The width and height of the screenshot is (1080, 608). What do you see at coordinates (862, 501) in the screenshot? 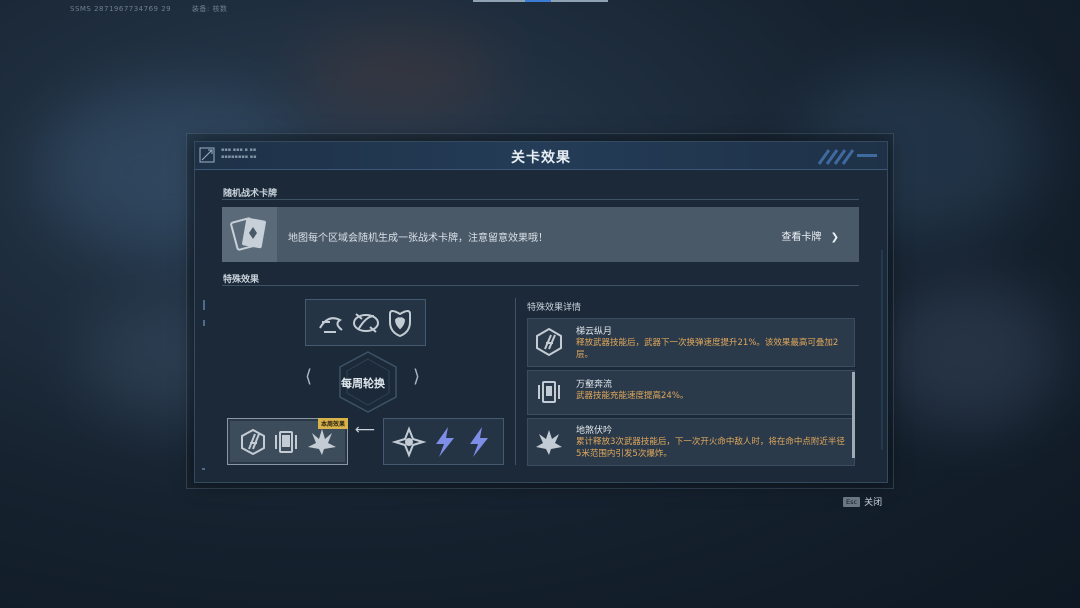
I see `close-button: Esc 关闭` at bounding box center [862, 501].